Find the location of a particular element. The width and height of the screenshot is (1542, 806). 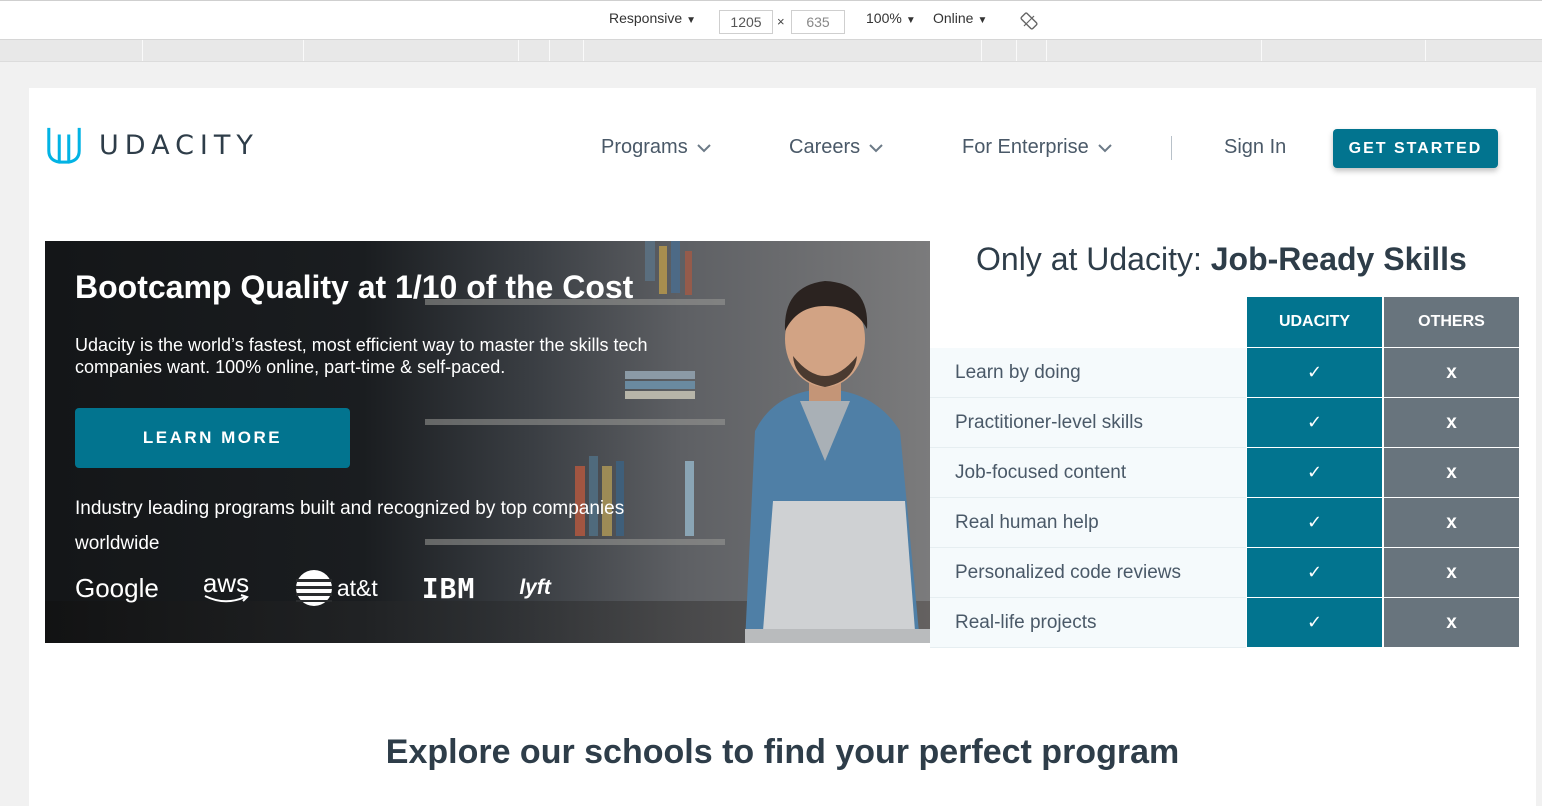

feature-label: Real human help is located at coordinates (1027, 522).